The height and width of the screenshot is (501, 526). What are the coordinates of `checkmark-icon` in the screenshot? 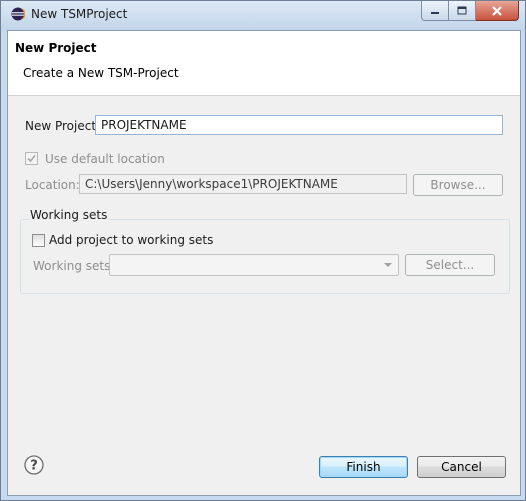 It's located at (31, 158).